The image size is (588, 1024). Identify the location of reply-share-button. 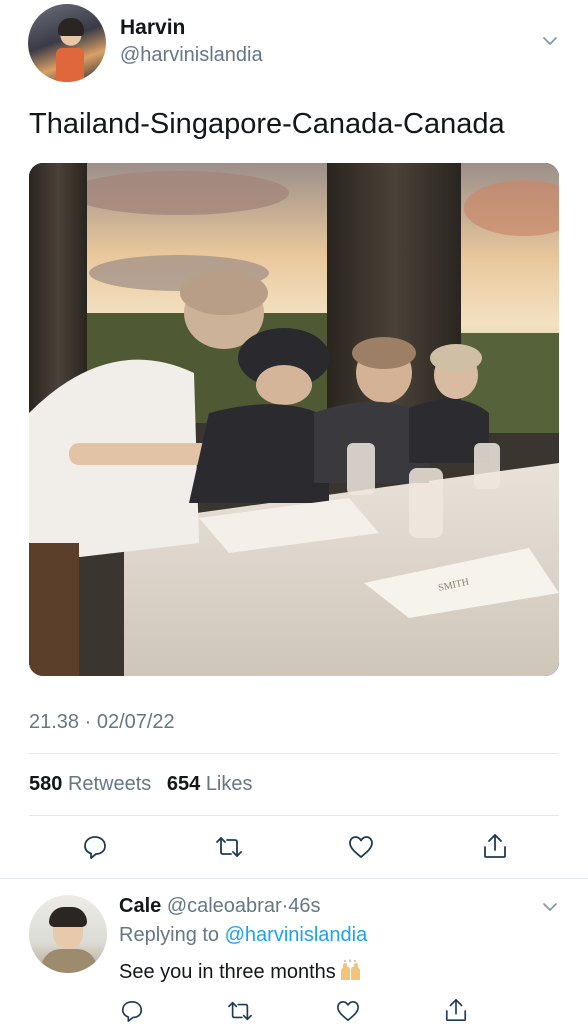
(456, 1009).